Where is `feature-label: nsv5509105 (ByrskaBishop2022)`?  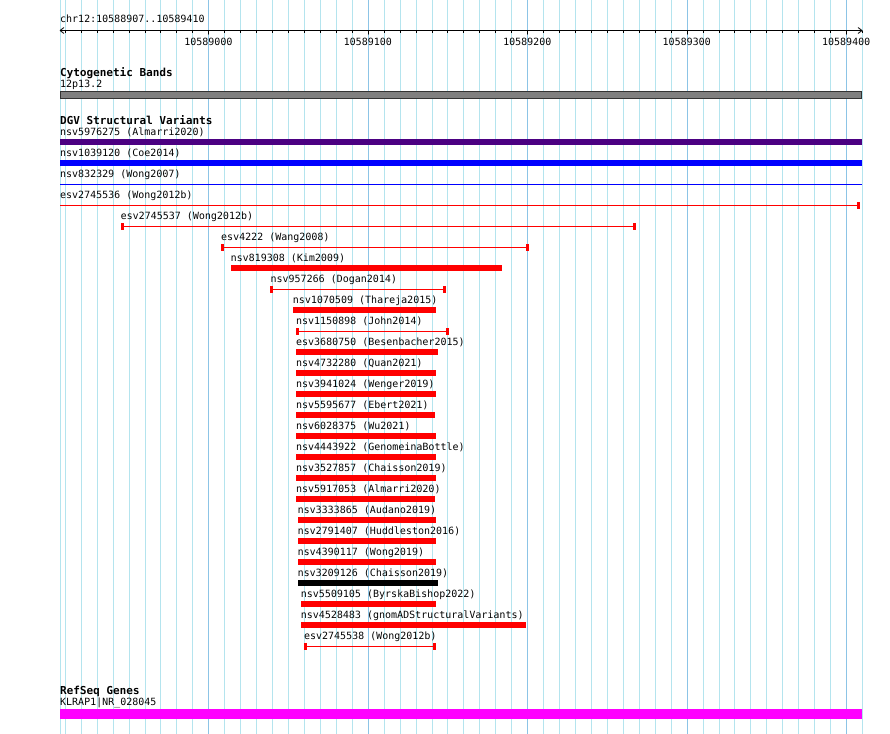 feature-label: nsv5509105 (ByrskaBishop2022) is located at coordinates (388, 595).